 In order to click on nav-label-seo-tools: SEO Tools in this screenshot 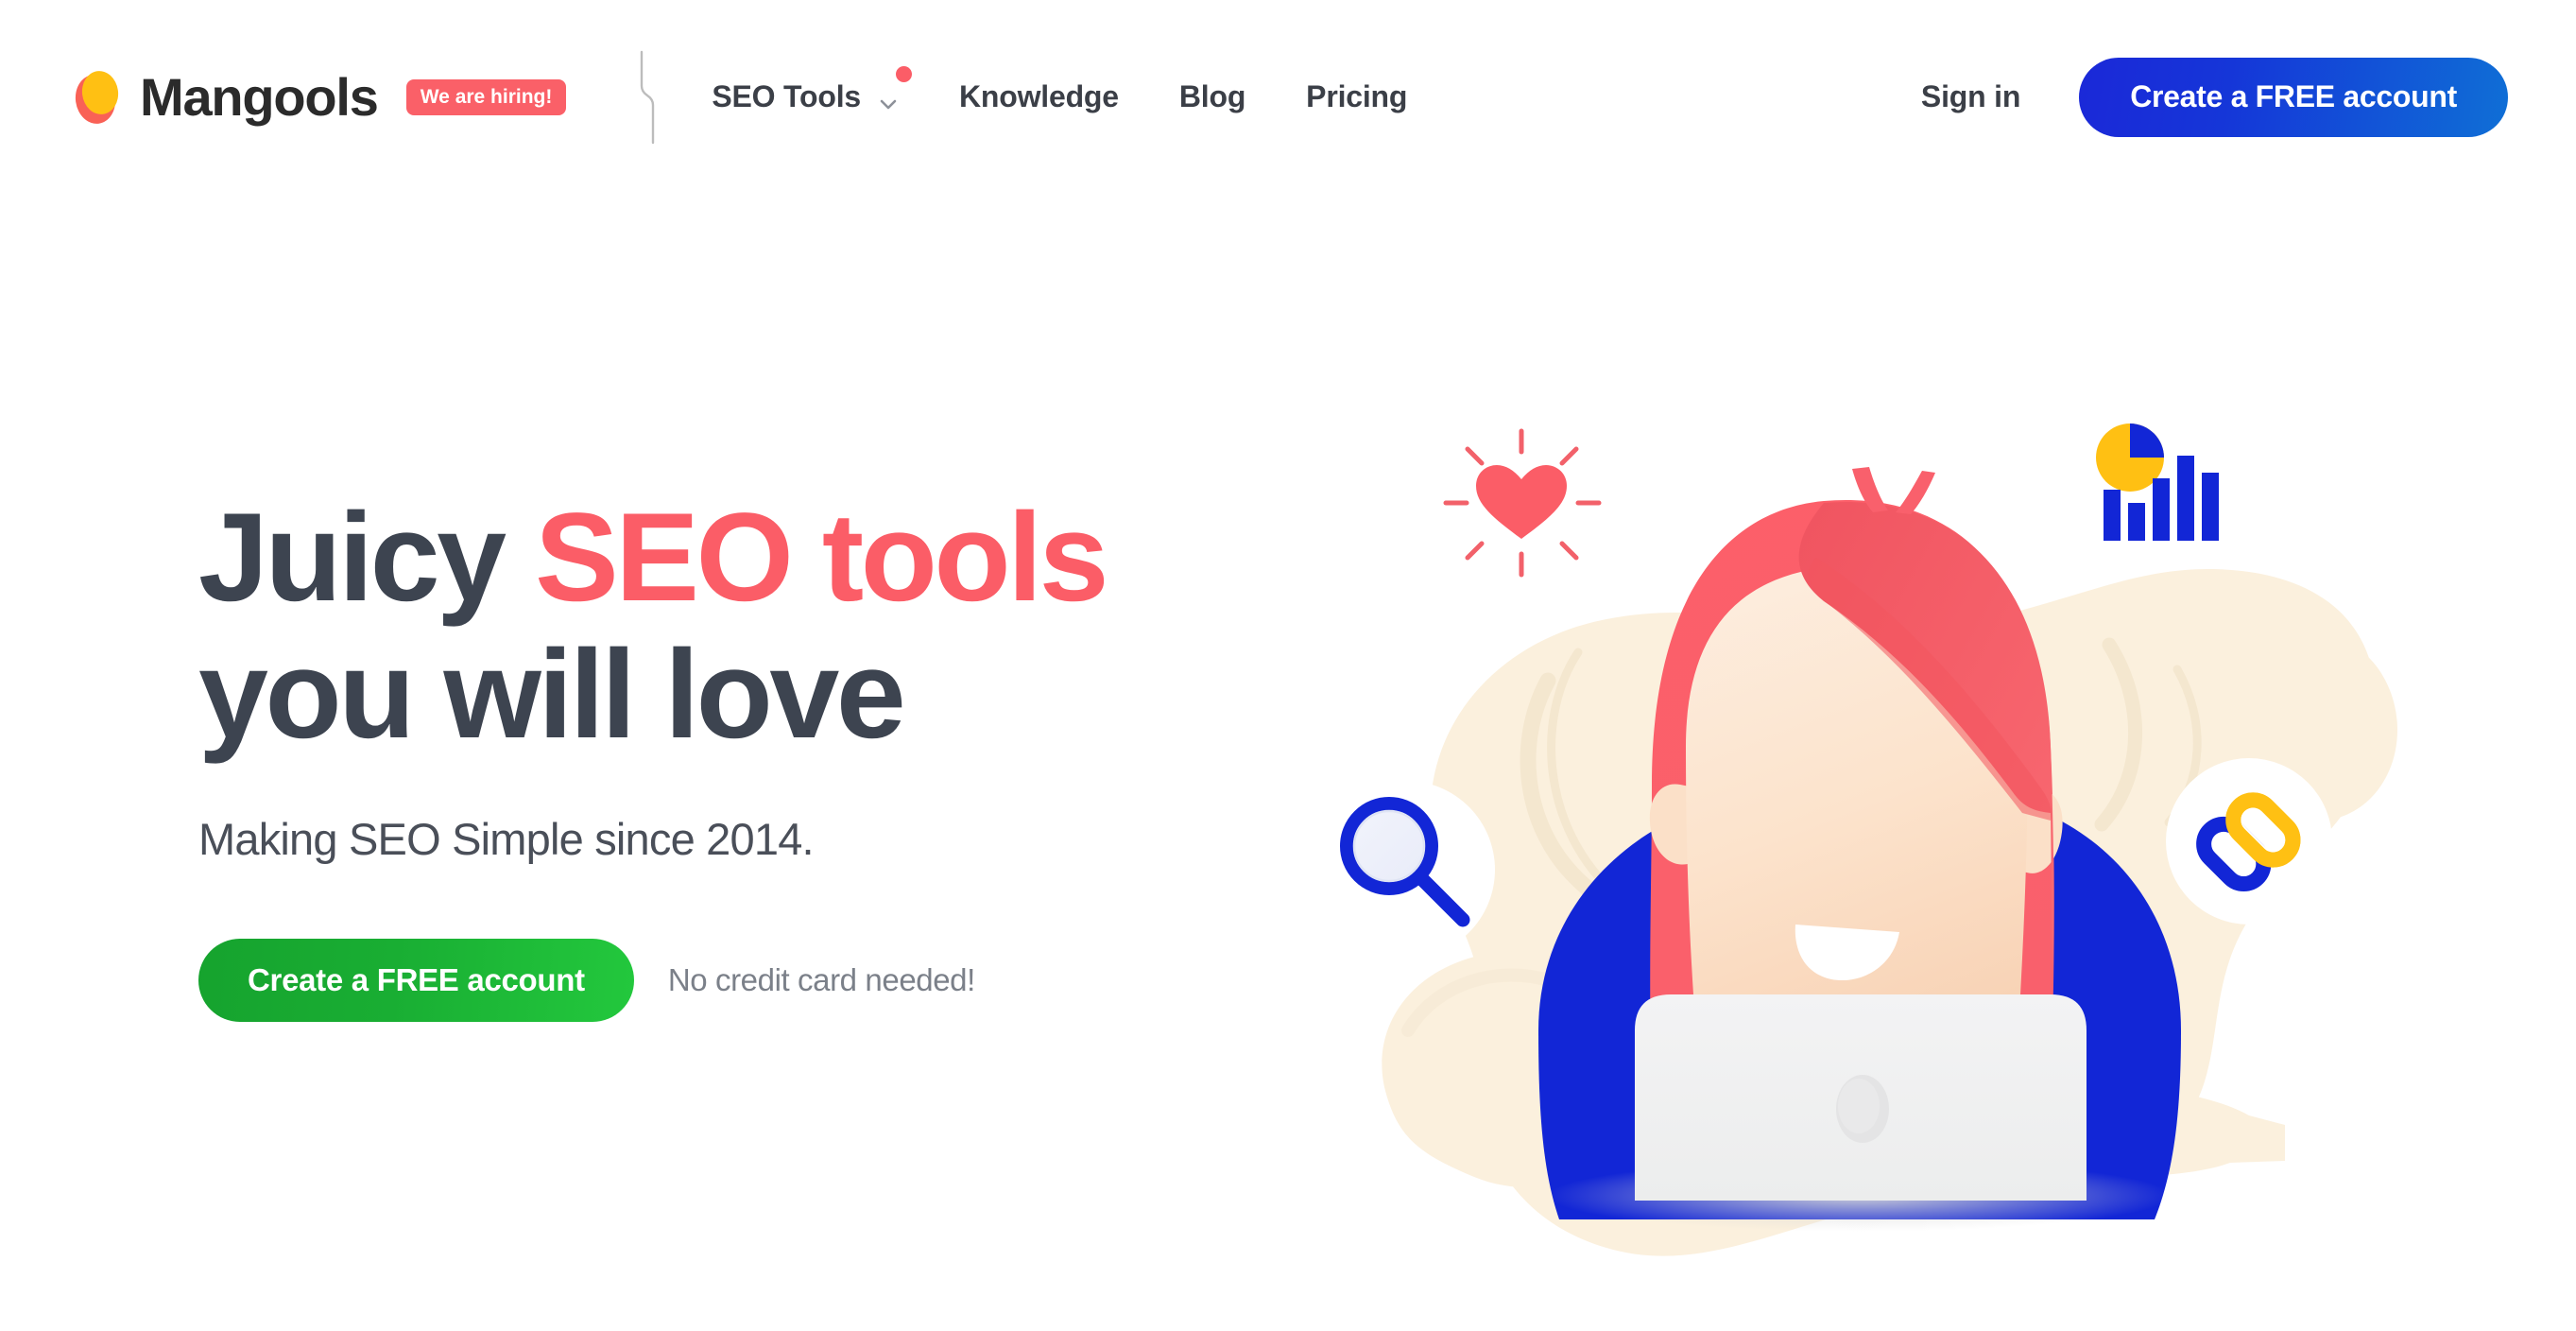, I will do `click(786, 96)`.